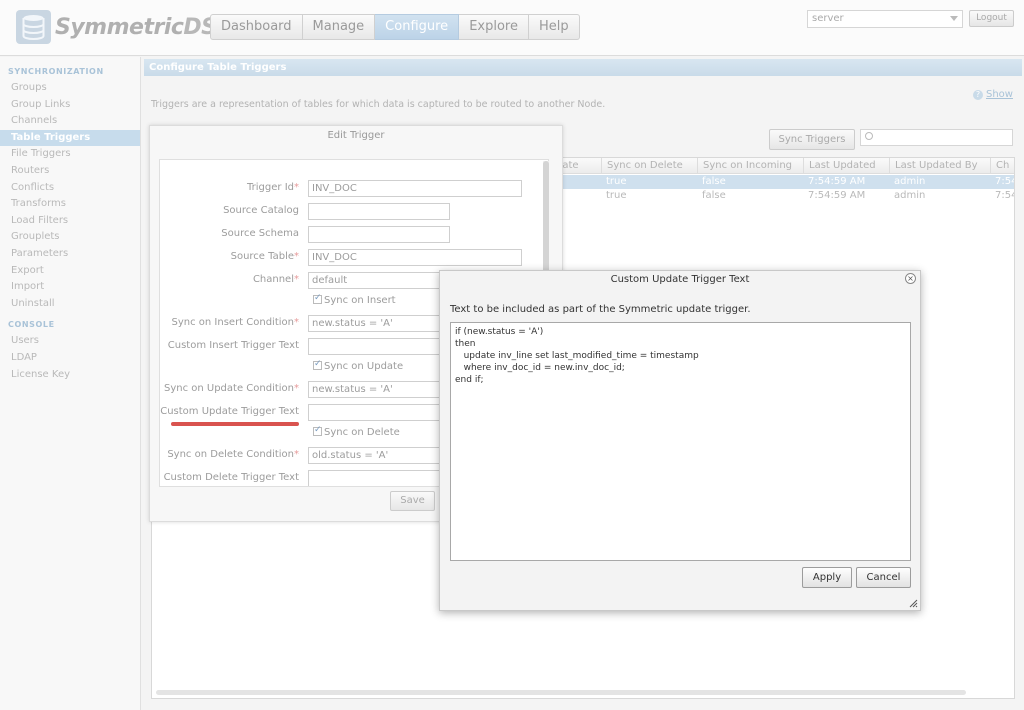 This screenshot has width=1024, height=710. What do you see at coordinates (883, 577) in the screenshot?
I see `cancel-button: Cancel` at bounding box center [883, 577].